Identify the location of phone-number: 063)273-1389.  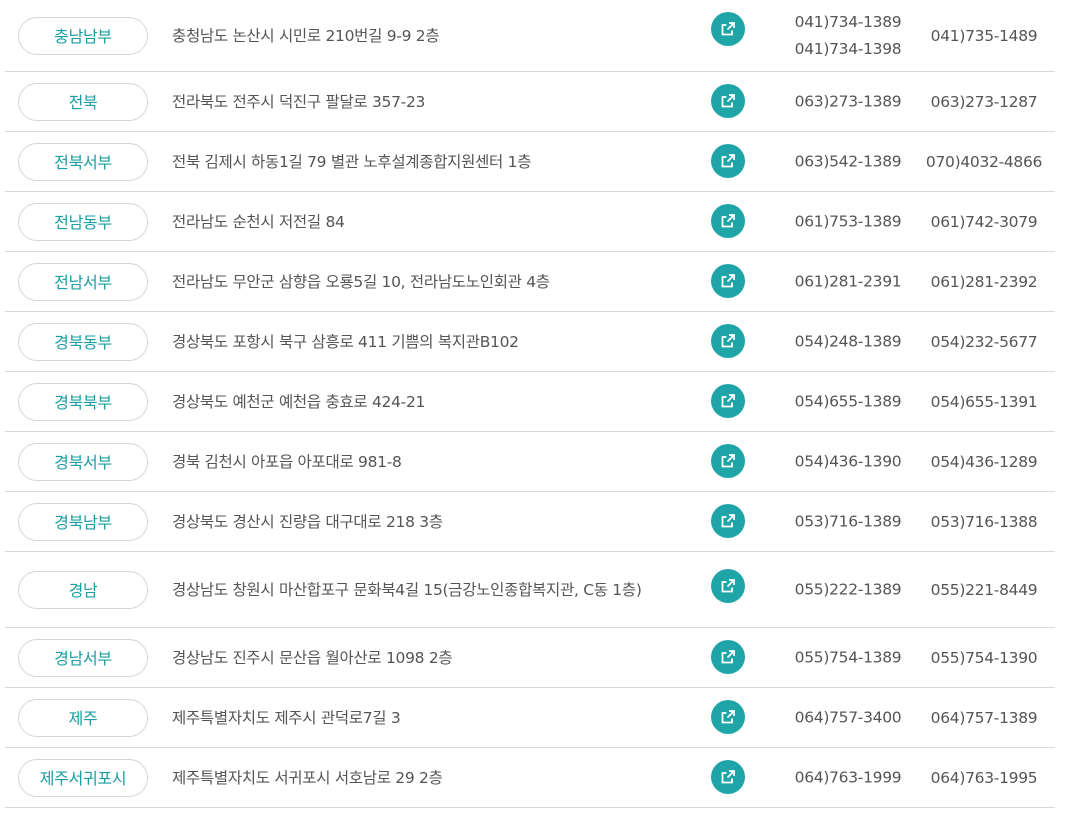
(848, 101).